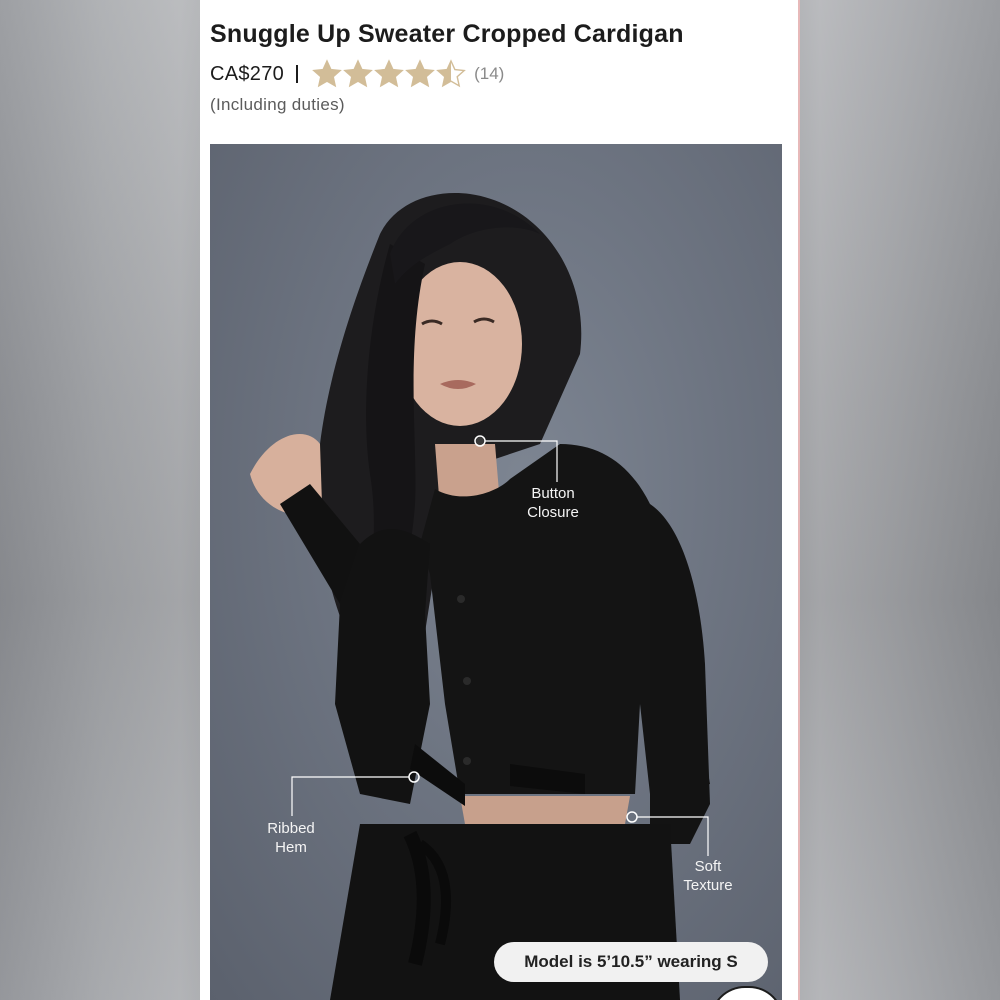 This screenshot has width=1000, height=1000. I want to click on callout-soft-texture-line2: Texture, so click(708, 885).